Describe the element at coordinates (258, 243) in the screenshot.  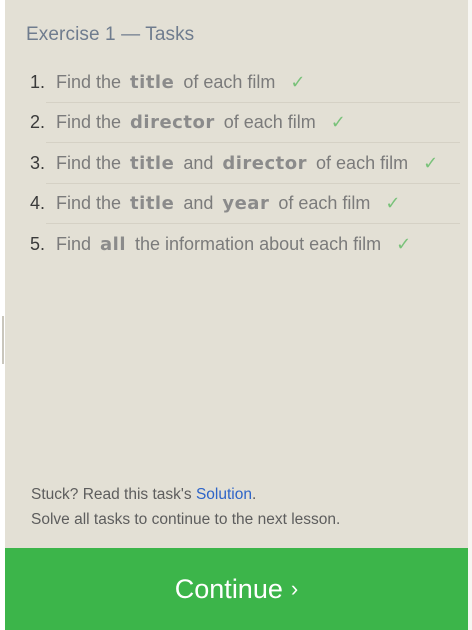
I see `task-text: the information about each film` at that location.